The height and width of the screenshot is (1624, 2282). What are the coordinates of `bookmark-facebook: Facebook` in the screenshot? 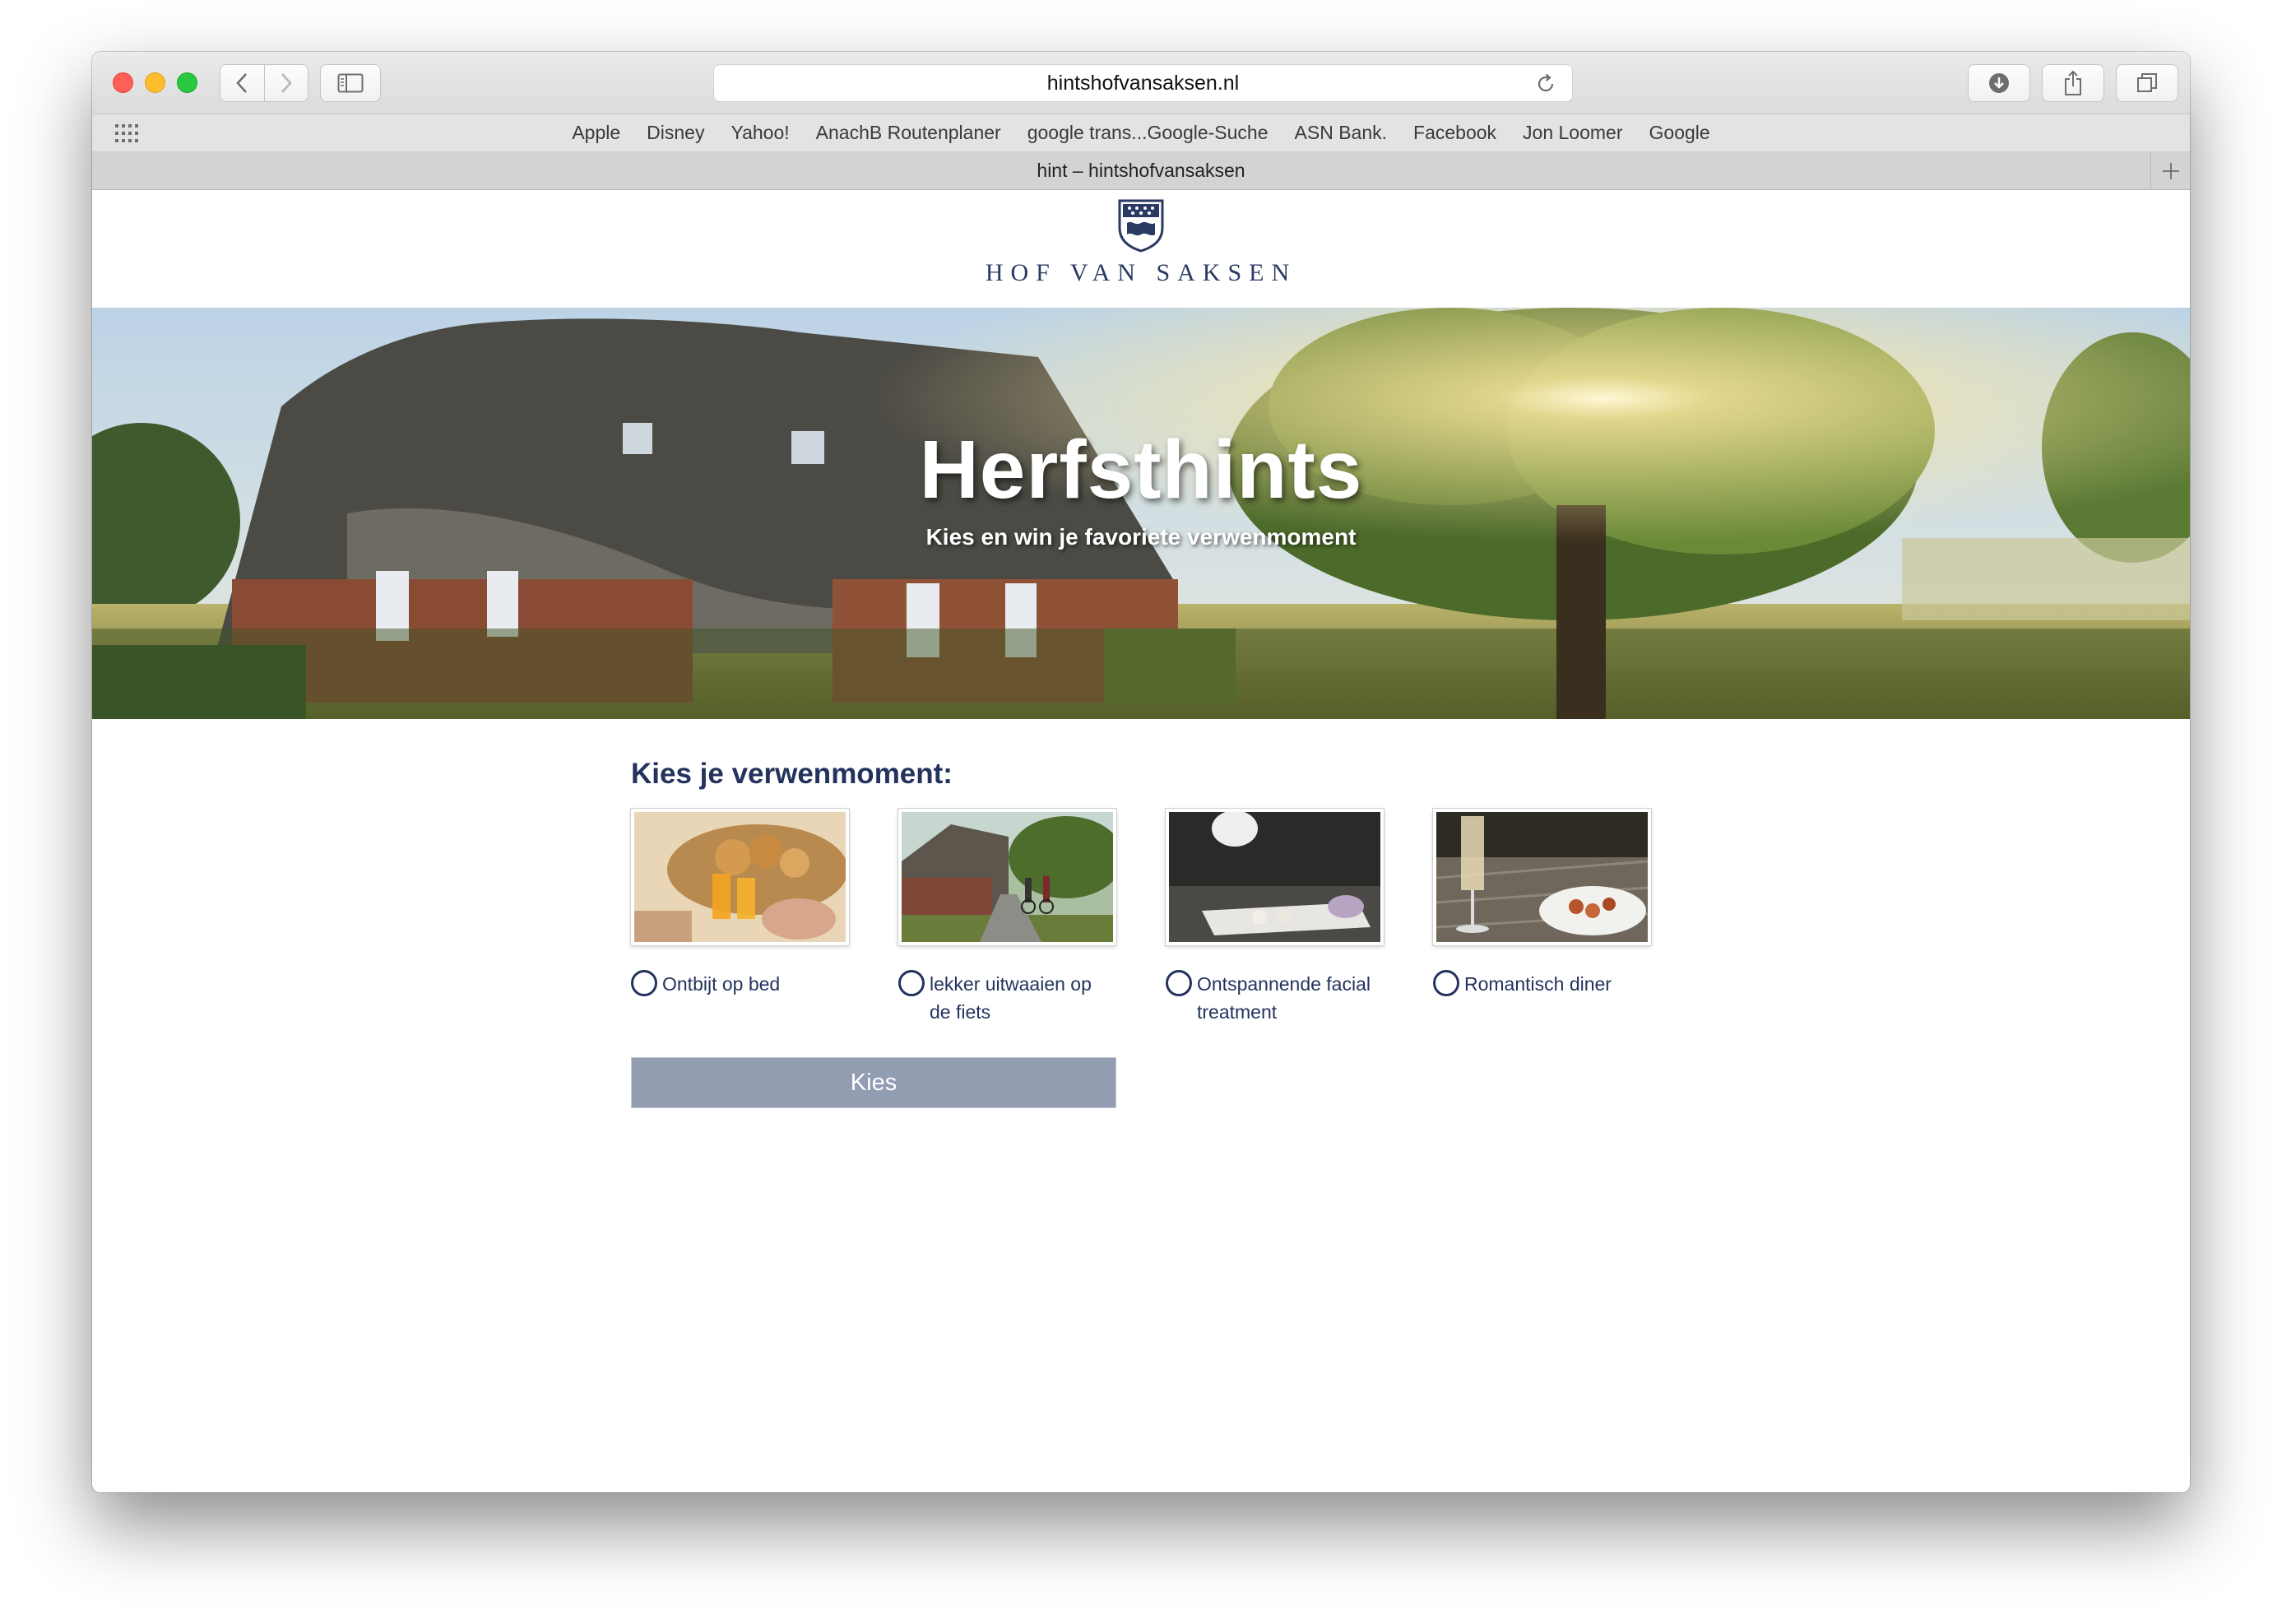 It's located at (1454, 133).